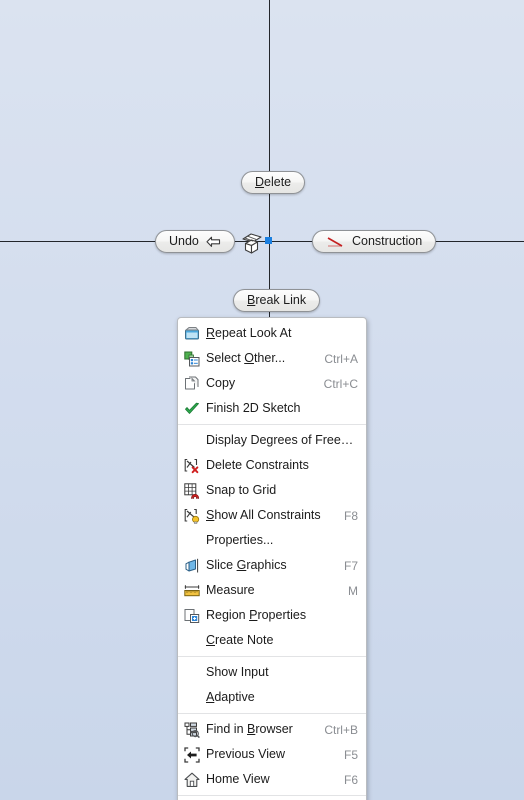 The height and width of the screenshot is (800, 524). What do you see at coordinates (252, 243) in the screenshot?
I see `look-at-box-cursor-icon` at bounding box center [252, 243].